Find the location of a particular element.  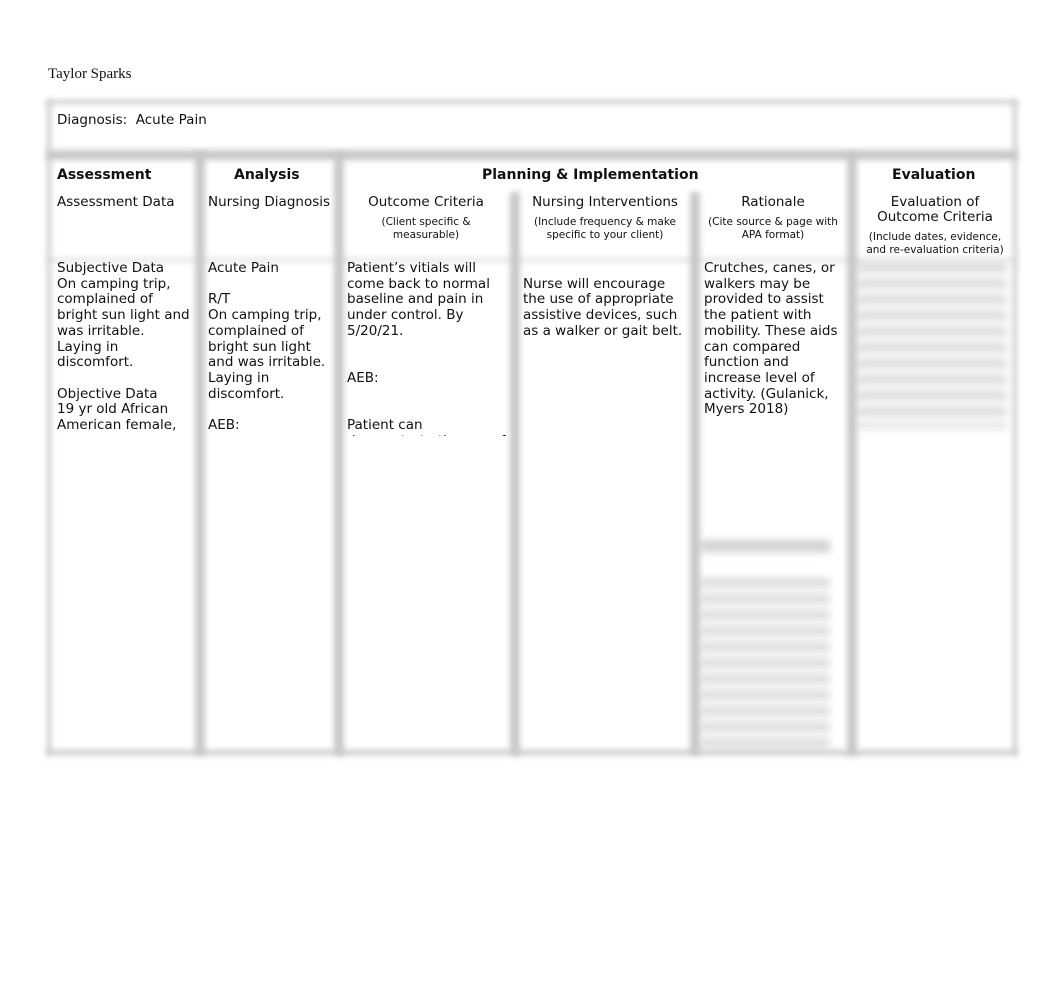

section-analysis: Analysis is located at coordinates (267, 175).